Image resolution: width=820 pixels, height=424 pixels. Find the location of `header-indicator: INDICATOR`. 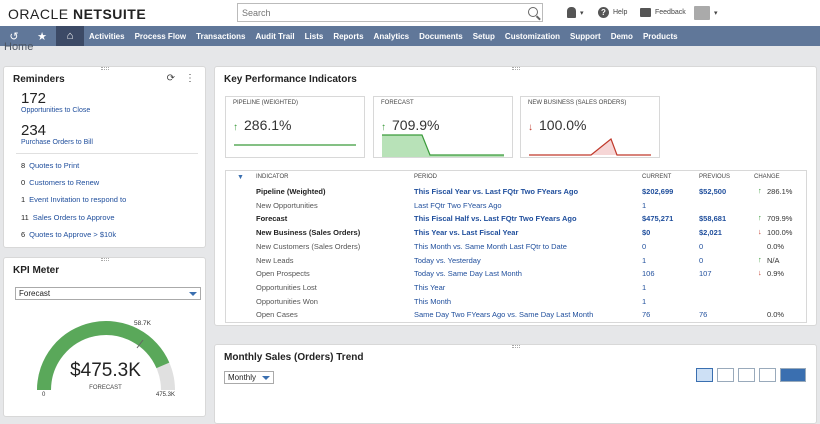

header-indicator: INDICATOR is located at coordinates (272, 177).